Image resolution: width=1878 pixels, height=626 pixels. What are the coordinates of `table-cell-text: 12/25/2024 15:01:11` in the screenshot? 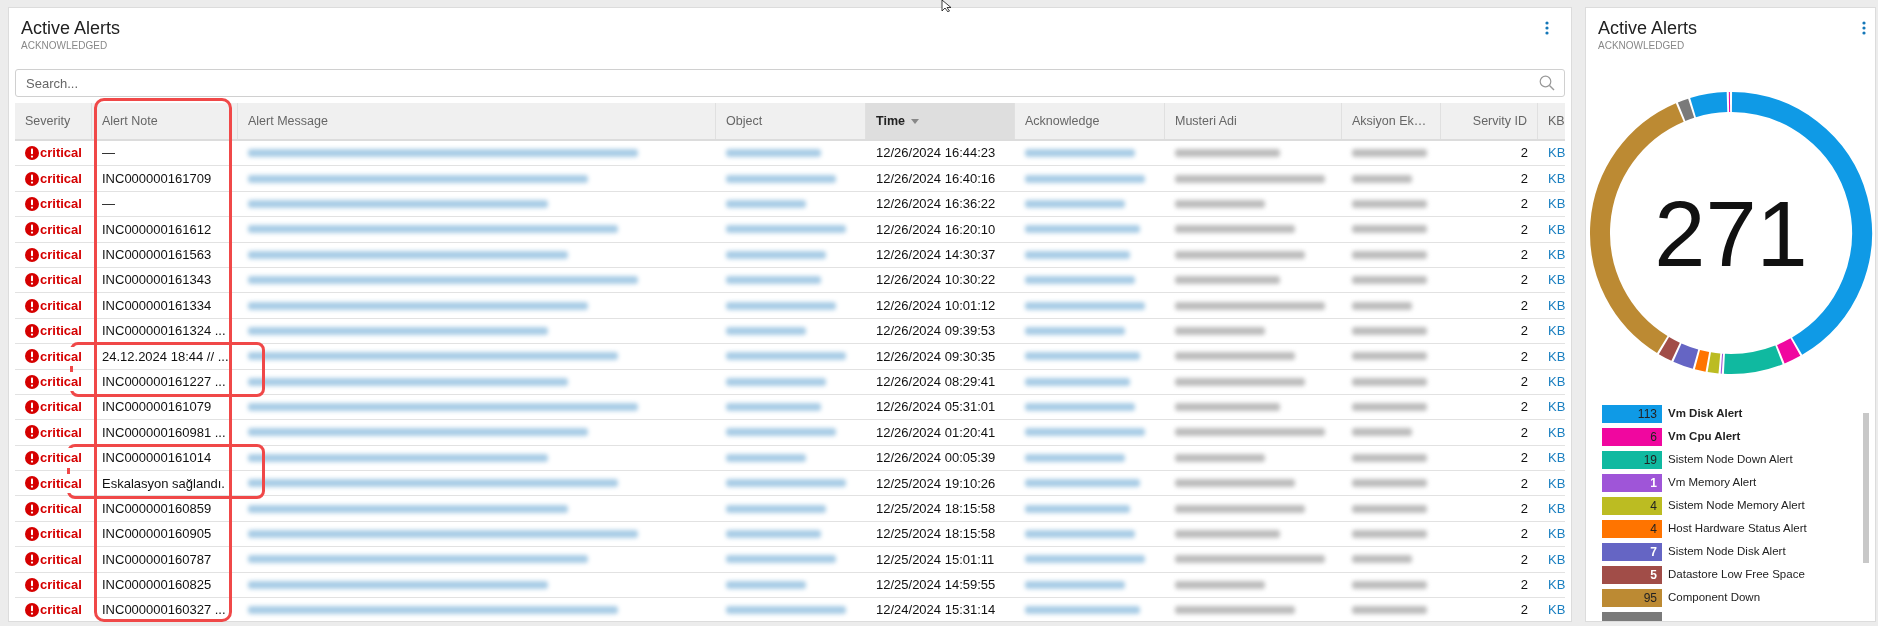 It's located at (935, 559).